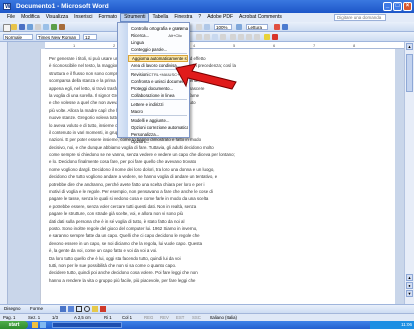  Describe the element at coordinates (30, 27) in the screenshot. I see `permission-icon` at that location.